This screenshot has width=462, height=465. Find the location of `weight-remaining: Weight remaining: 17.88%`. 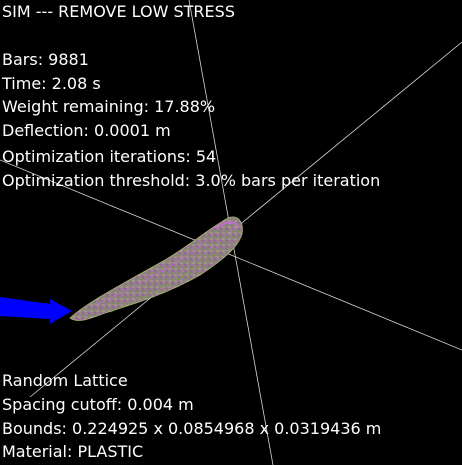

weight-remaining: Weight remaining: 17.88% is located at coordinates (109, 106).